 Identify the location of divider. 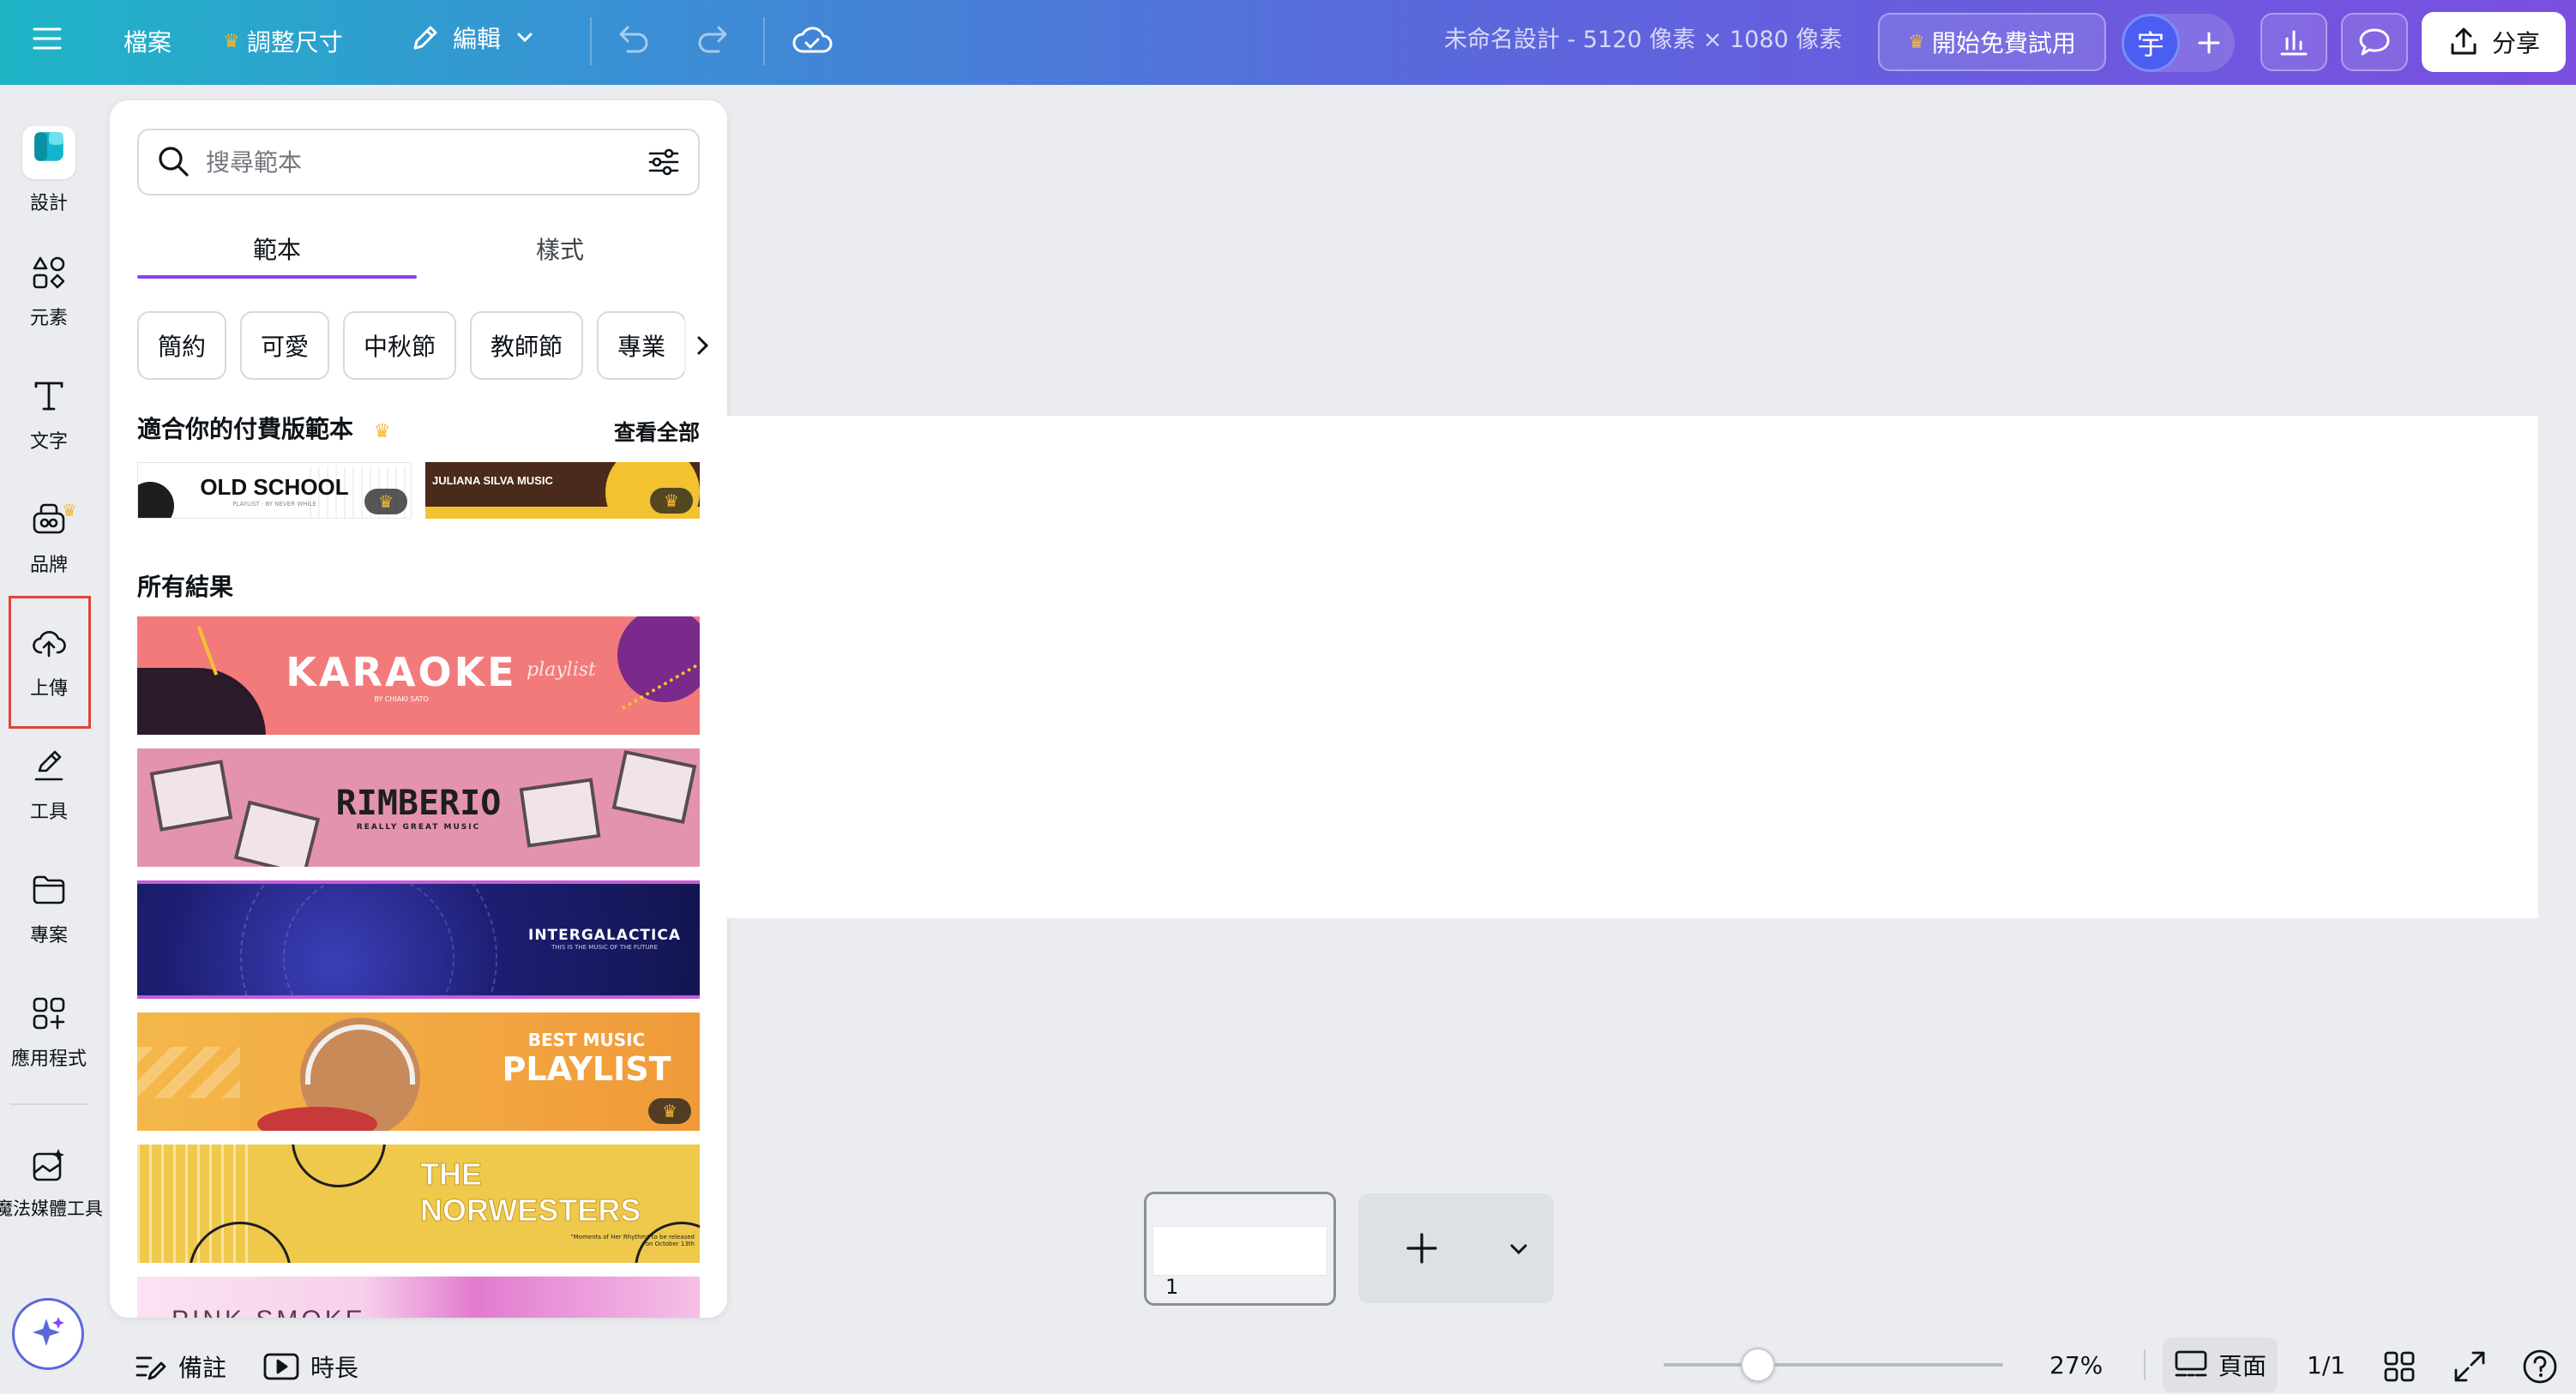
(764, 41).